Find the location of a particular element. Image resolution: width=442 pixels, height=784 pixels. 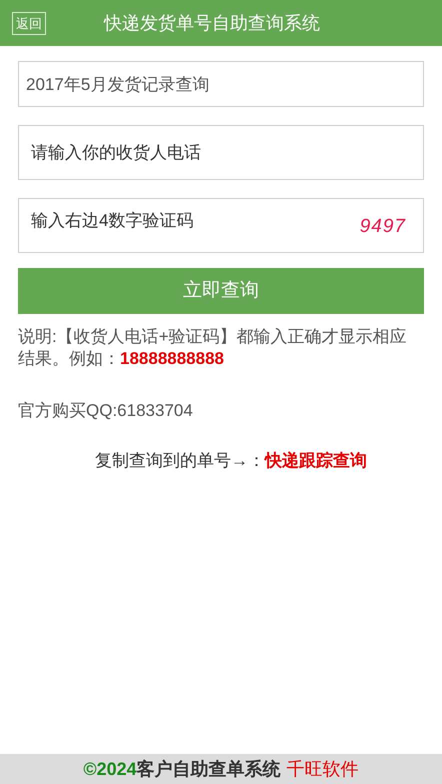

brand-name: 千旺软件 is located at coordinates (322, 769).